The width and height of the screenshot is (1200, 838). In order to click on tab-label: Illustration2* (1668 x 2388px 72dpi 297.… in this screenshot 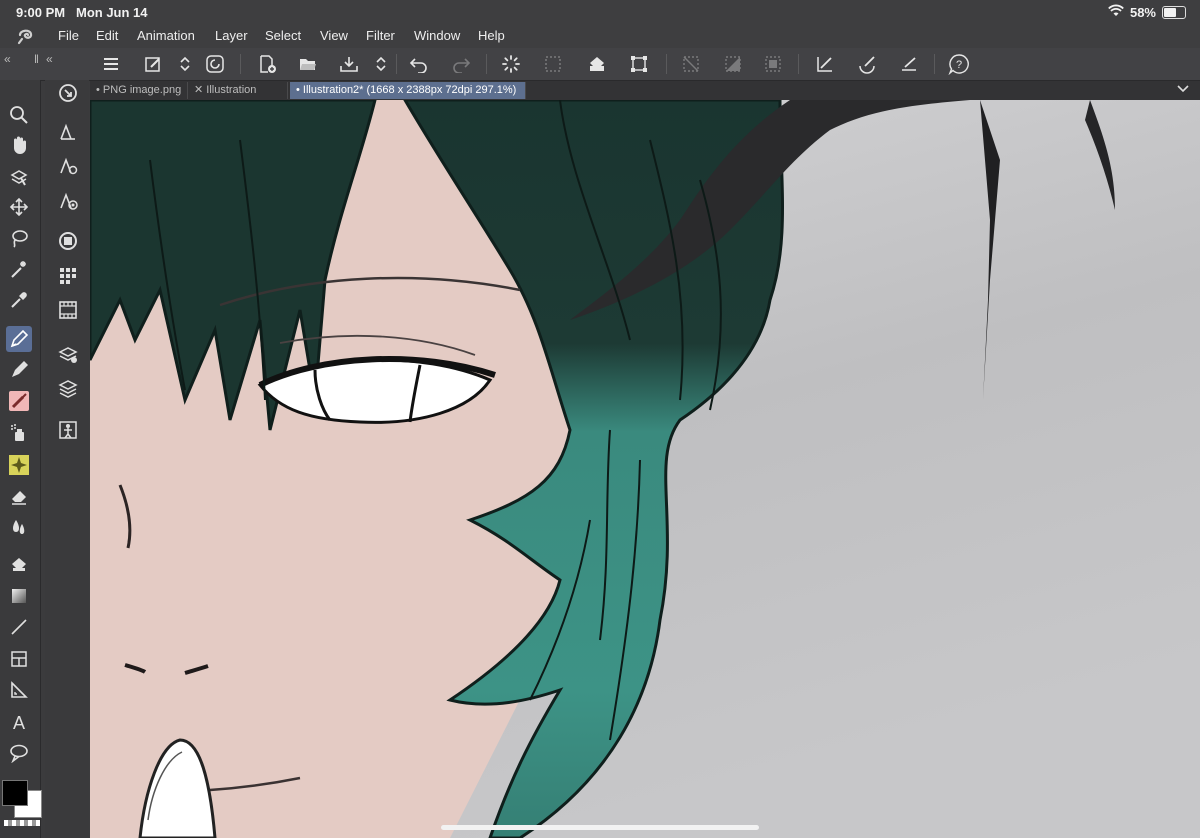, I will do `click(409, 90)`.